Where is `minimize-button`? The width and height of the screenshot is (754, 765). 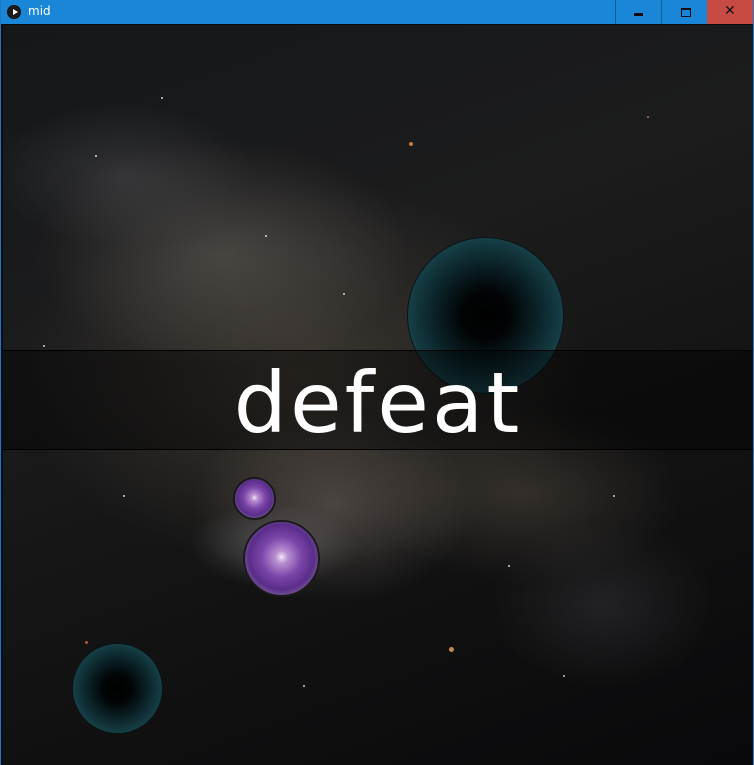 minimize-button is located at coordinates (638, 12).